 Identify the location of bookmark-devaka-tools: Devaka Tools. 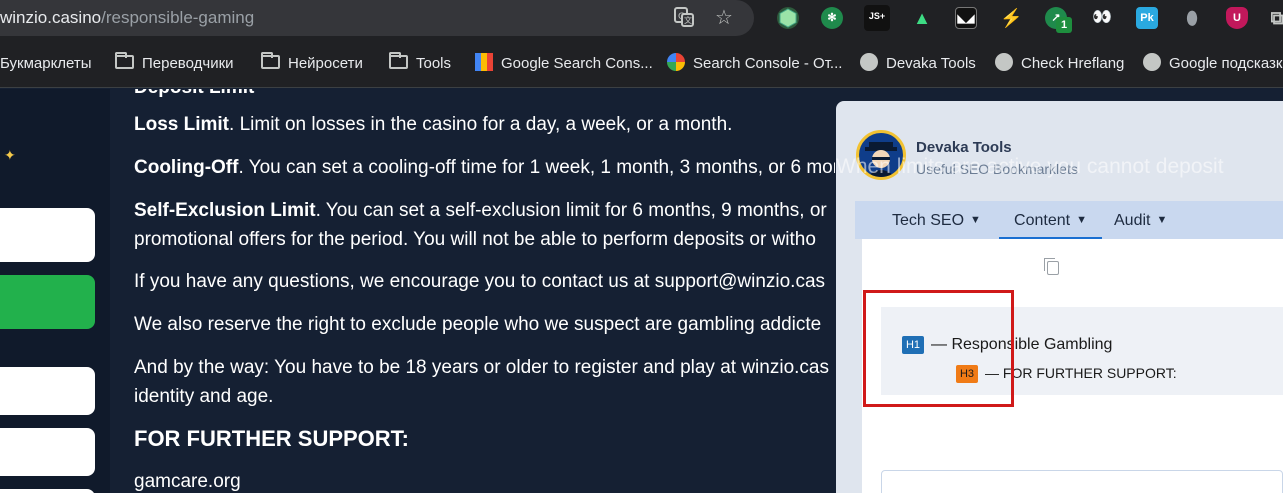
(918, 64).